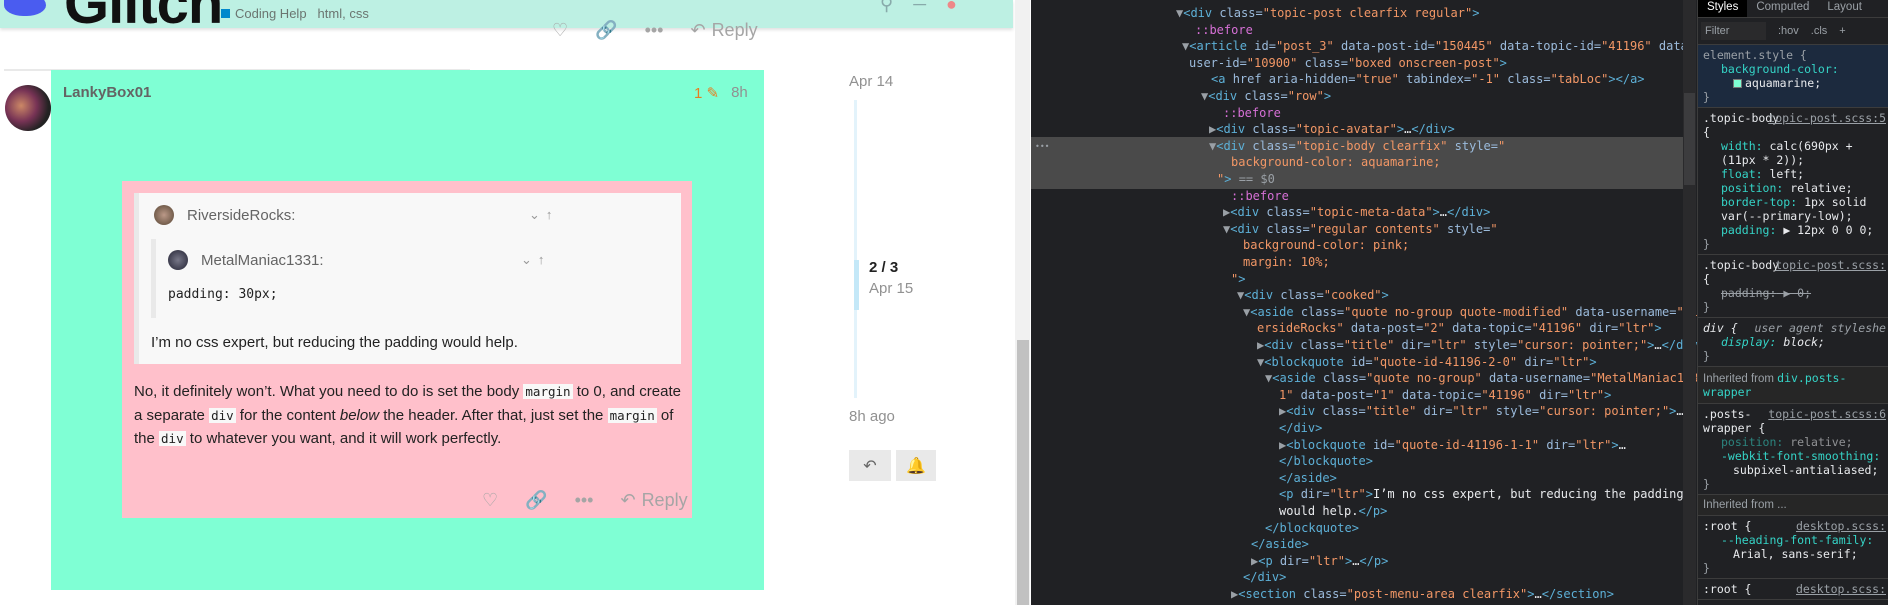 The height and width of the screenshot is (605, 1888). What do you see at coordinates (1218, 62) in the screenshot?
I see `dom-token: user-id=` at bounding box center [1218, 62].